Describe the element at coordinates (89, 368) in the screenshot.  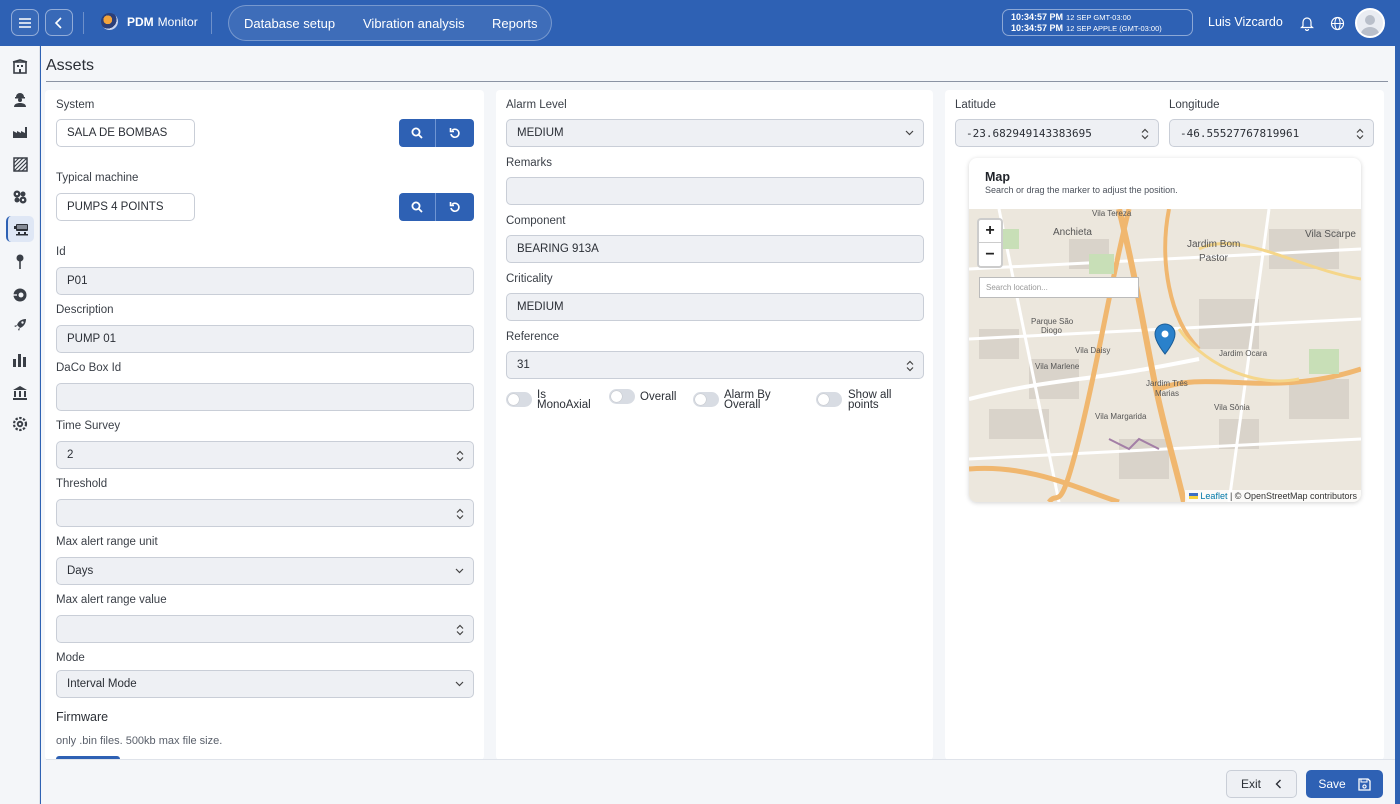
I see `daco-box-label: DaCo Box Id` at that location.